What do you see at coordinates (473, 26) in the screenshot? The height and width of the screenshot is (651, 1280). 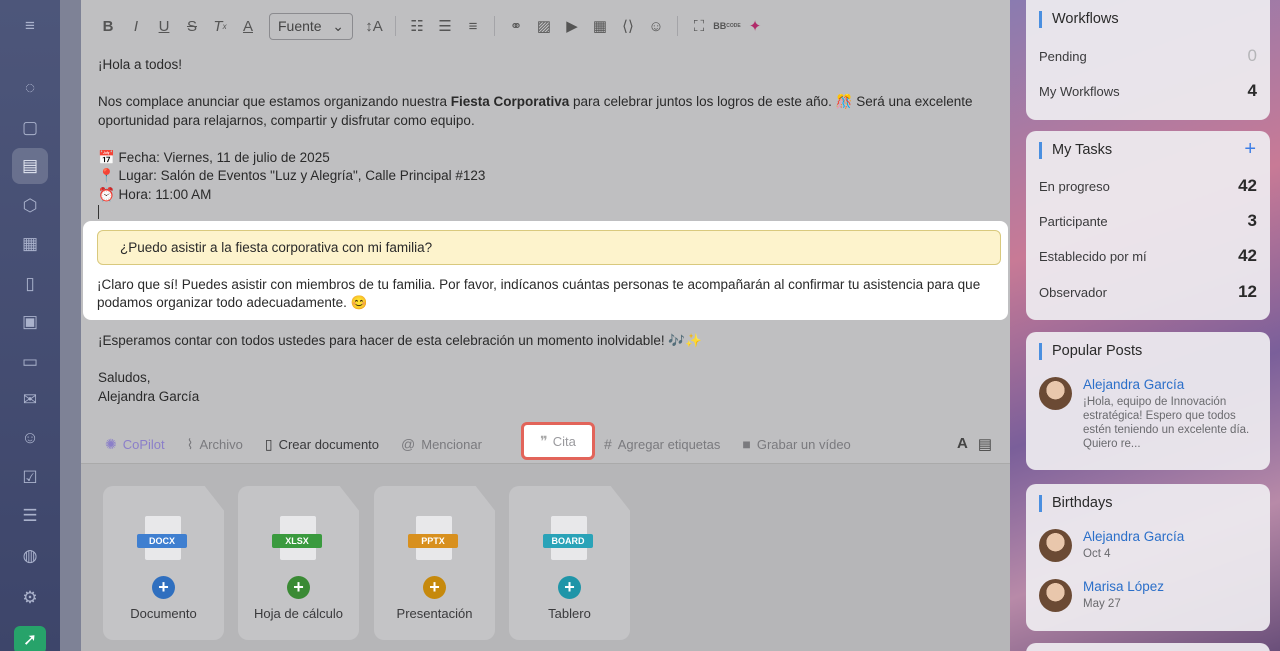 I see `align-icon: ≡` at bounding box center [473, 26].